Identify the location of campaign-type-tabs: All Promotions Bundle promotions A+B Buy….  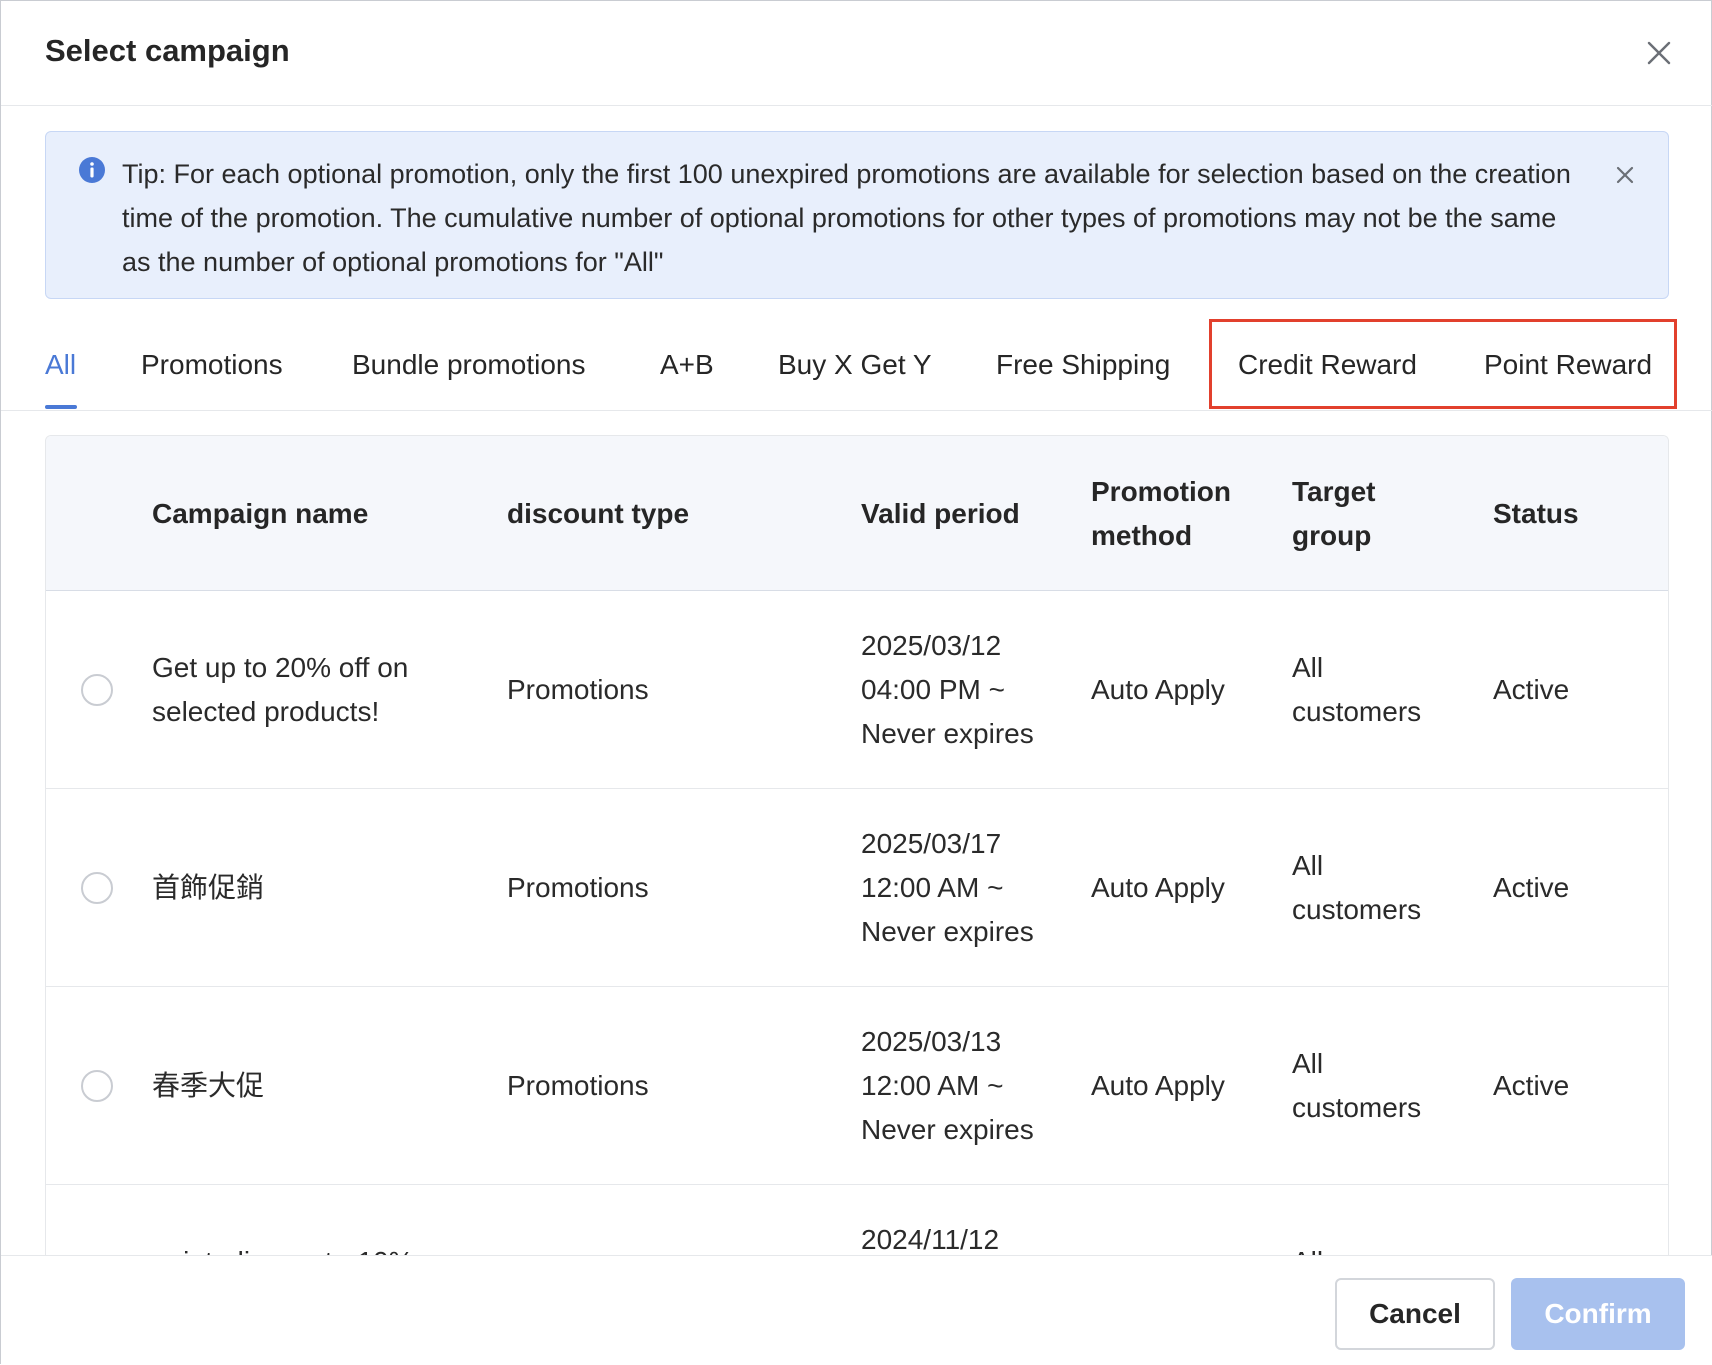
(856, 365).